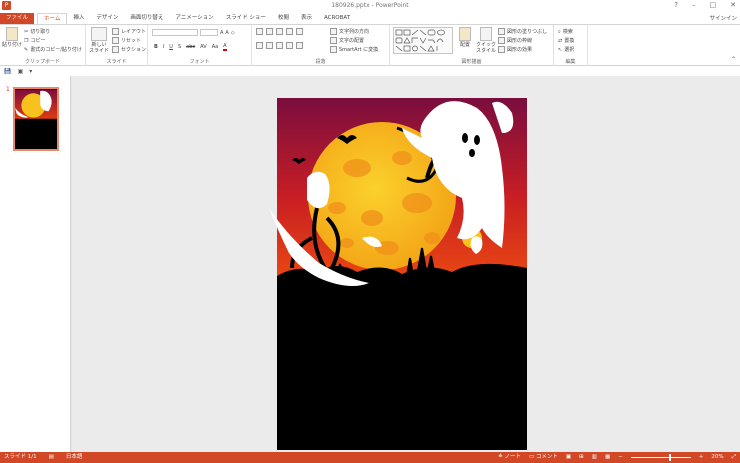 The image size is (740, 463). What do you see at coordinates (269, 31) in the screenshot?
I see `numbering-icon` at bounding box center [269, 31].